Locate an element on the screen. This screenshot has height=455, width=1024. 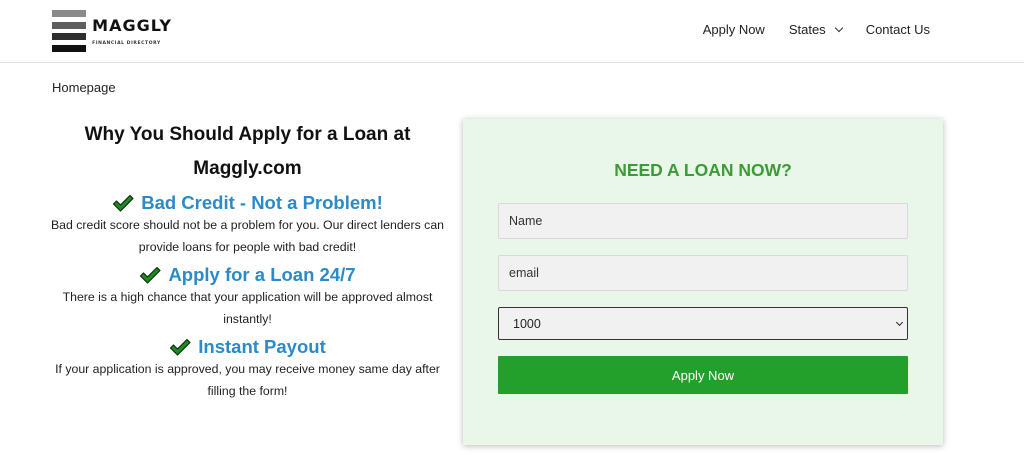
apply-now-button-label: Apply Now is located at coordinates (703, 375).